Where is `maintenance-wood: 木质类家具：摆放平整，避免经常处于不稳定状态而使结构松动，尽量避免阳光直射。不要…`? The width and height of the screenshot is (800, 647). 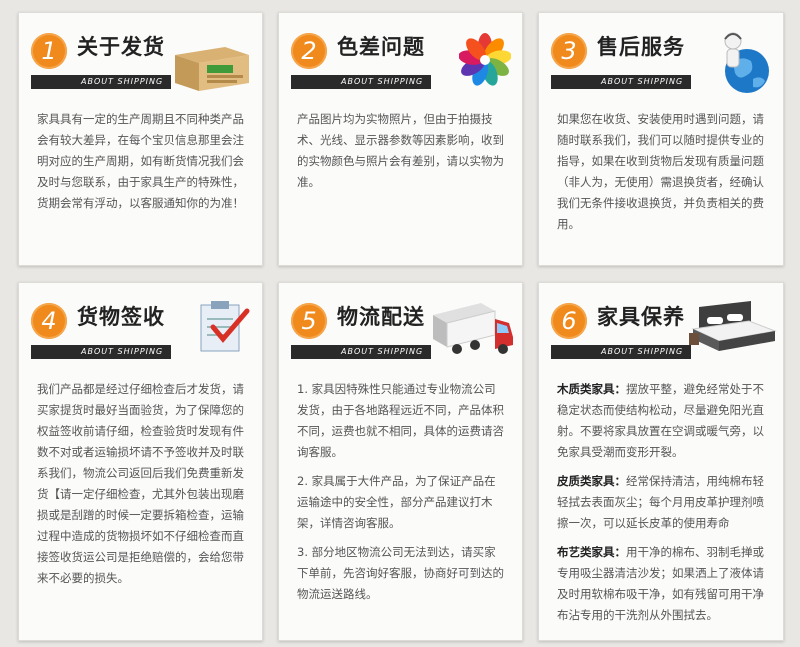 maintenance-wood: 木质类家具：摆放平整，避免经常处于不稳定状态而使结构松动，尽量避免阳光直射。不要… is located at coordinates (661, 421).